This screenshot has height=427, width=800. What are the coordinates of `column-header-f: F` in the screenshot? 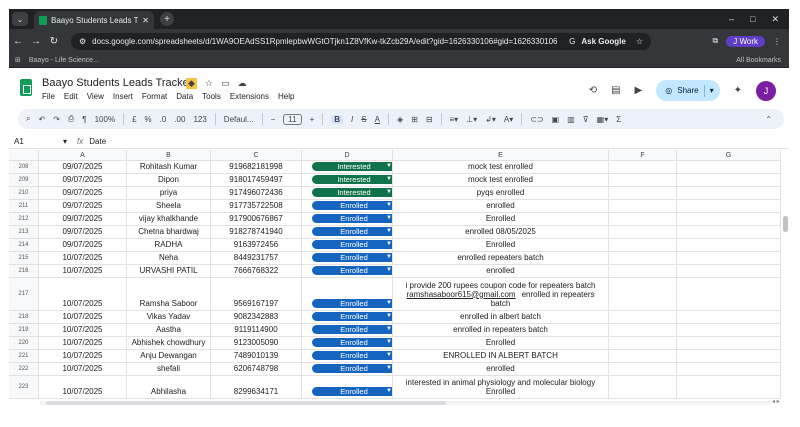 It's located at (643, 155).